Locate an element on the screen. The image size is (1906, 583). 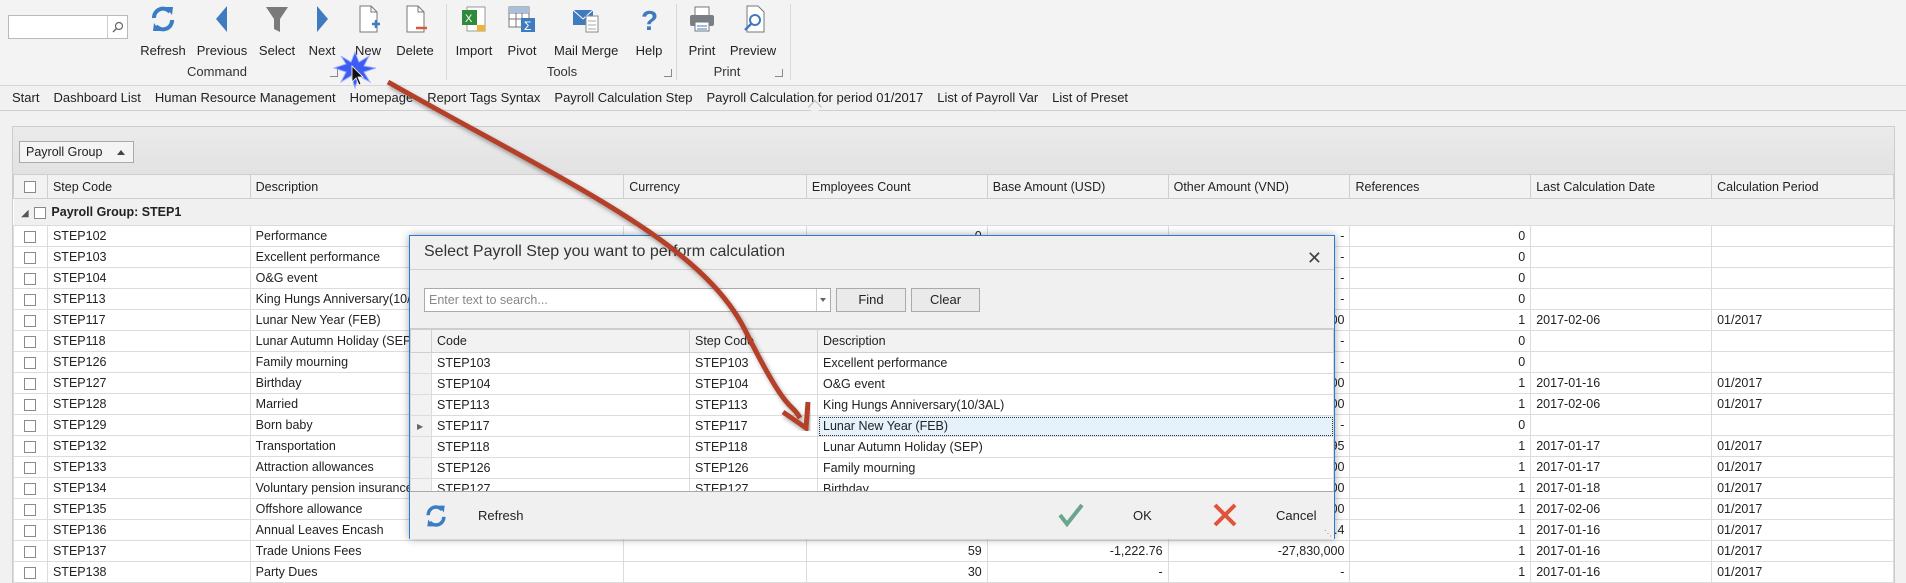
tab-report-tags-syntax: Report Tags Syntax is located at coordinates (483, 98).